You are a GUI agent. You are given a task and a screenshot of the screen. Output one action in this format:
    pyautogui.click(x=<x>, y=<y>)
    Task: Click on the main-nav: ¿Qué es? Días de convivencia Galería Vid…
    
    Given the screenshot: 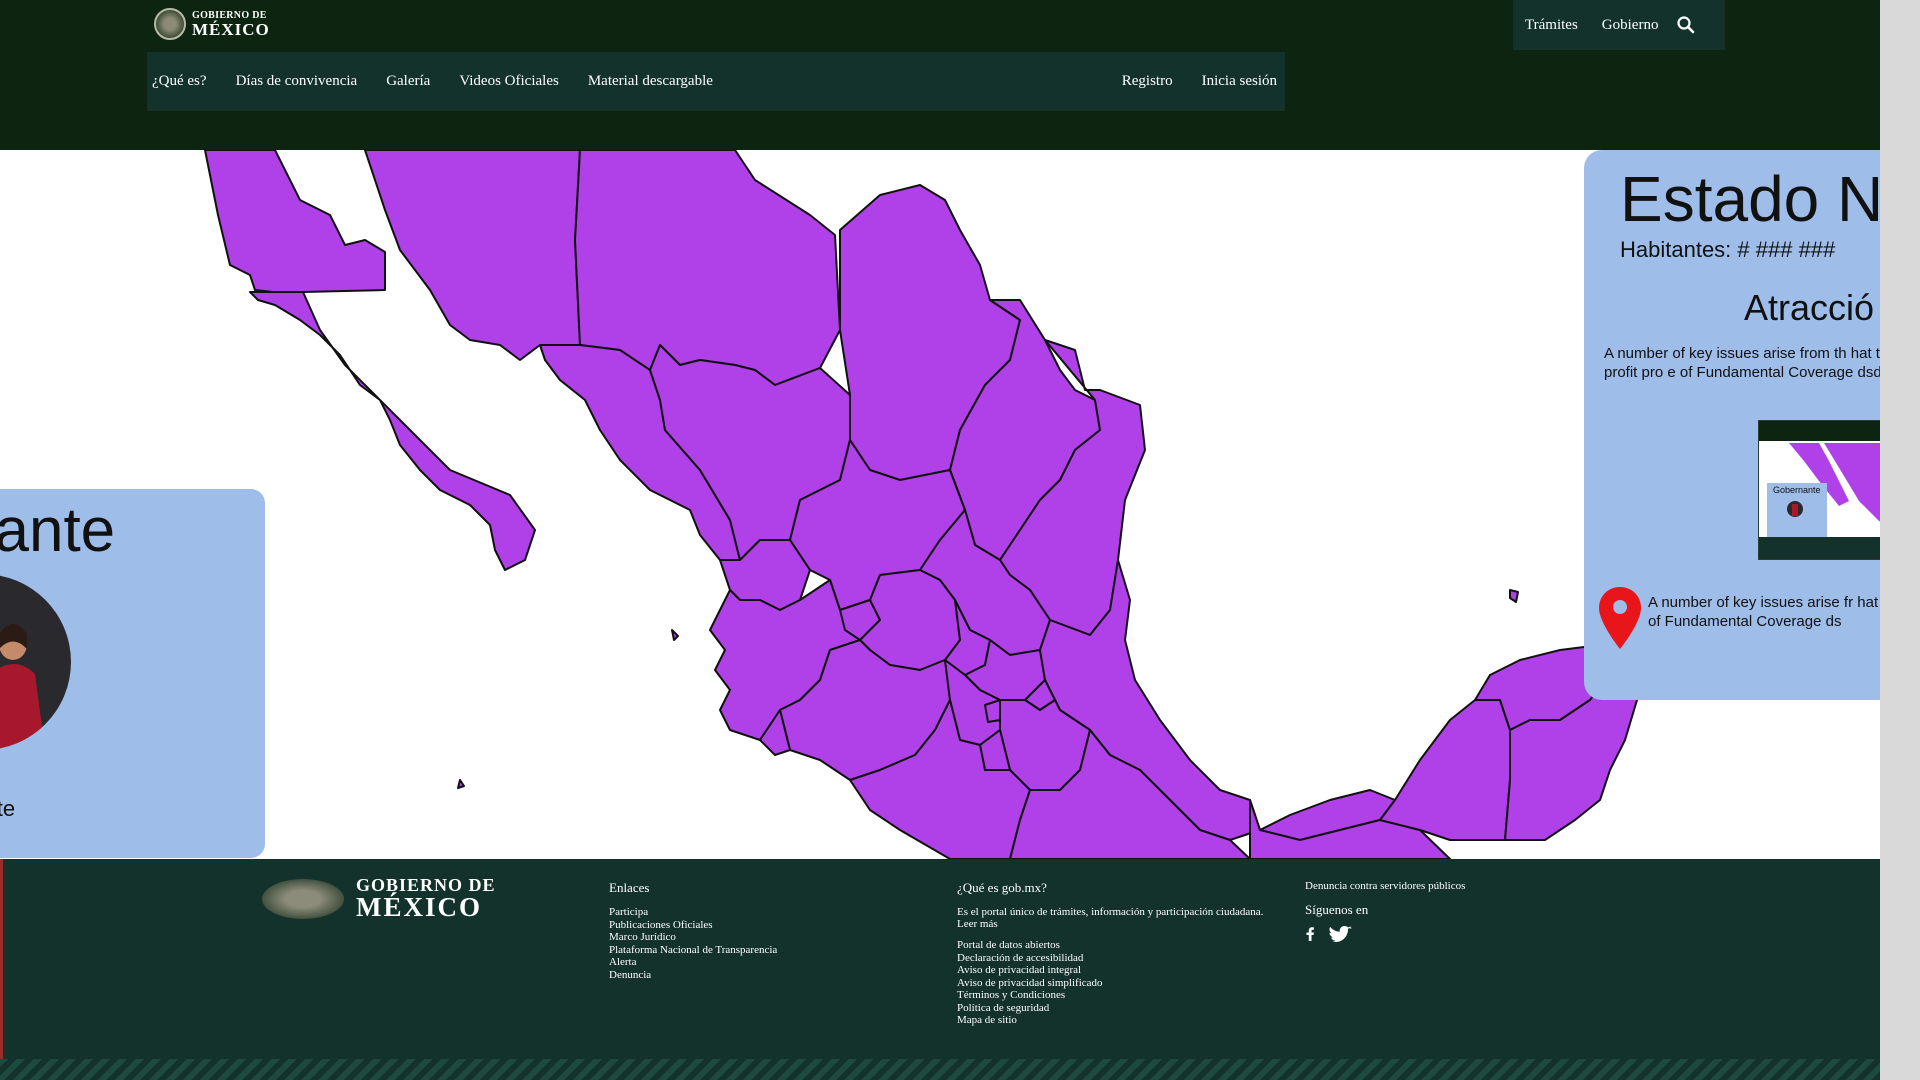 What is the action you would take?
    pyautogui.click(x=716, y=81)
    